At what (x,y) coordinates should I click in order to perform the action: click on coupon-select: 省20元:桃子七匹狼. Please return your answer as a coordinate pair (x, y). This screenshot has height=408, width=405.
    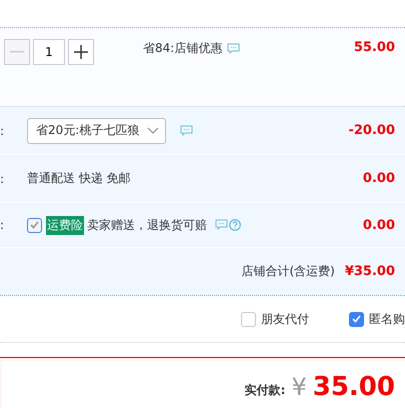
    Looking at the image, I should click on (96, 131).